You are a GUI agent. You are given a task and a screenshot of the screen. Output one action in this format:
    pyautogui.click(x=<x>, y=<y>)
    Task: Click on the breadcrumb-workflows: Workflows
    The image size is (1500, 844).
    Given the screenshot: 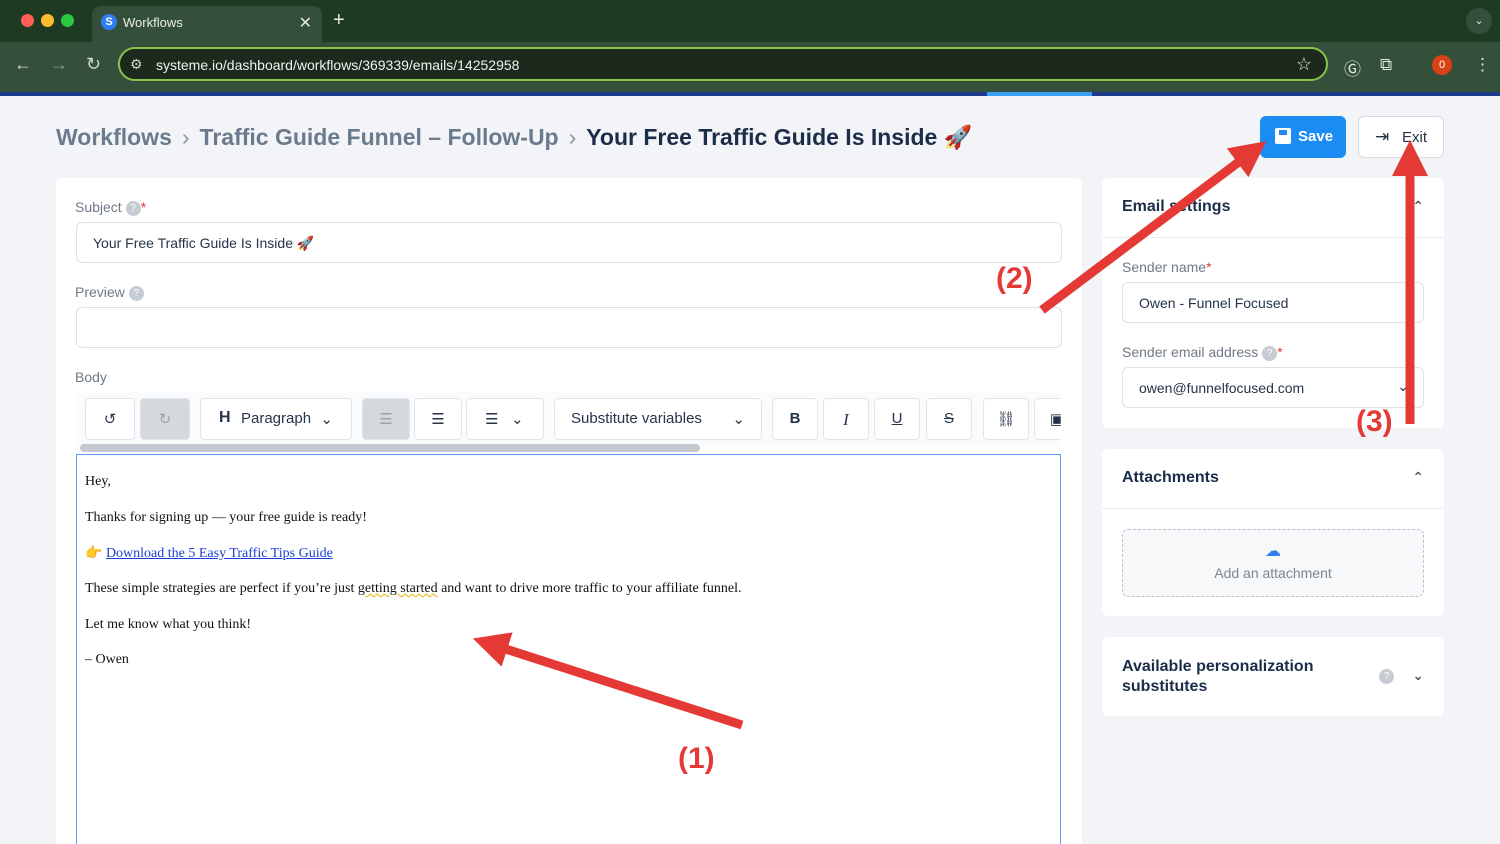 What is the action you would take?
    pyautogui.click(x=114, y=137)
    